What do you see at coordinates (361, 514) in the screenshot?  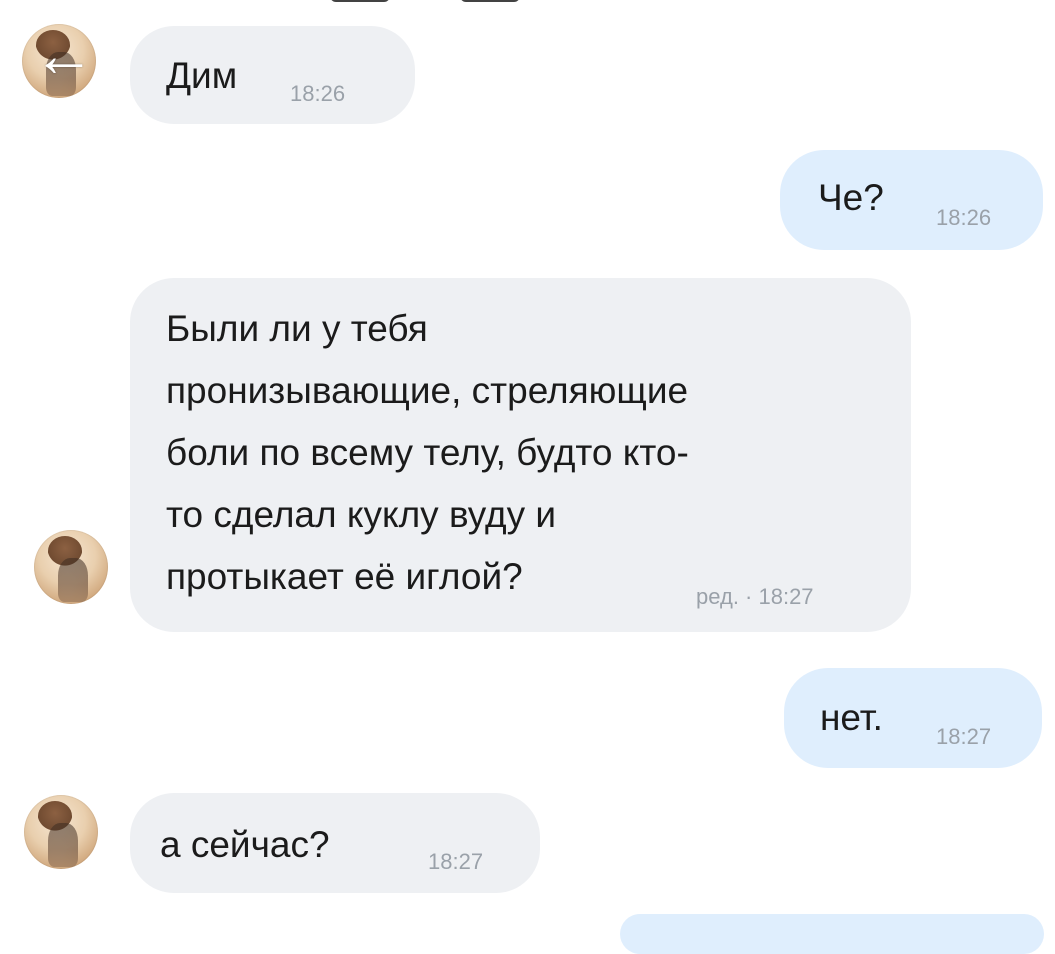 I see `message-line: то сделал куклу вуду и` at bounding box center [361, 514].